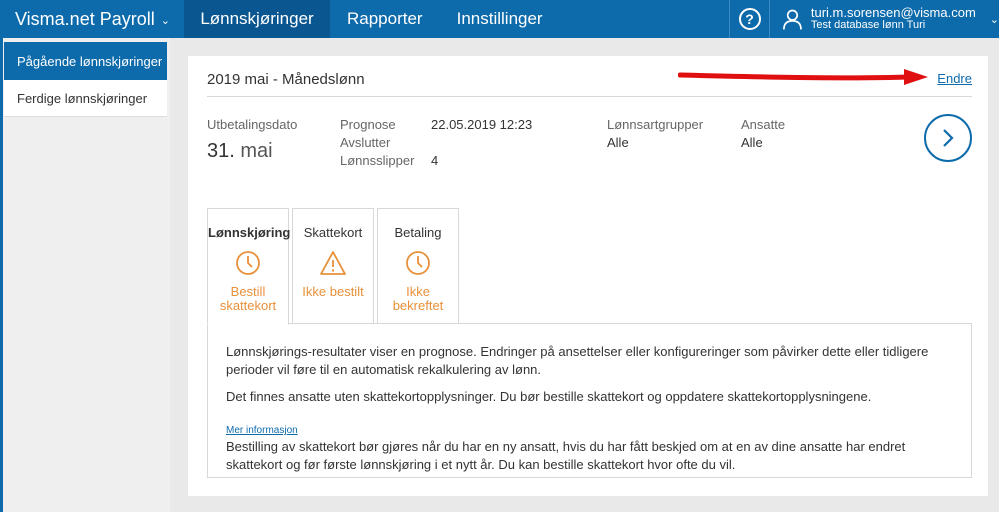  What do you see at coordinates (792, 19) in the screenshot?
I see `user-icon` at bounding box center [792, 19].